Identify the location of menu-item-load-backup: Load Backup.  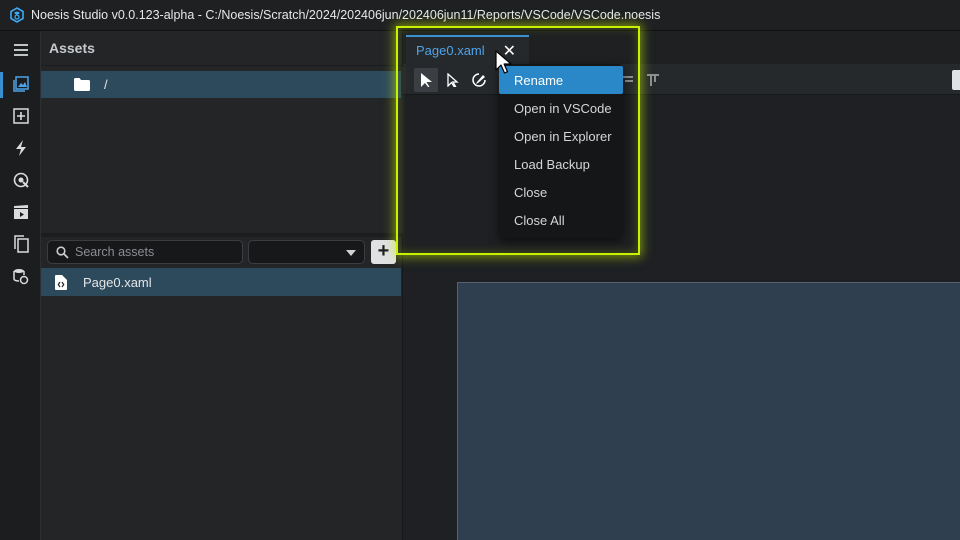
(561, 164).